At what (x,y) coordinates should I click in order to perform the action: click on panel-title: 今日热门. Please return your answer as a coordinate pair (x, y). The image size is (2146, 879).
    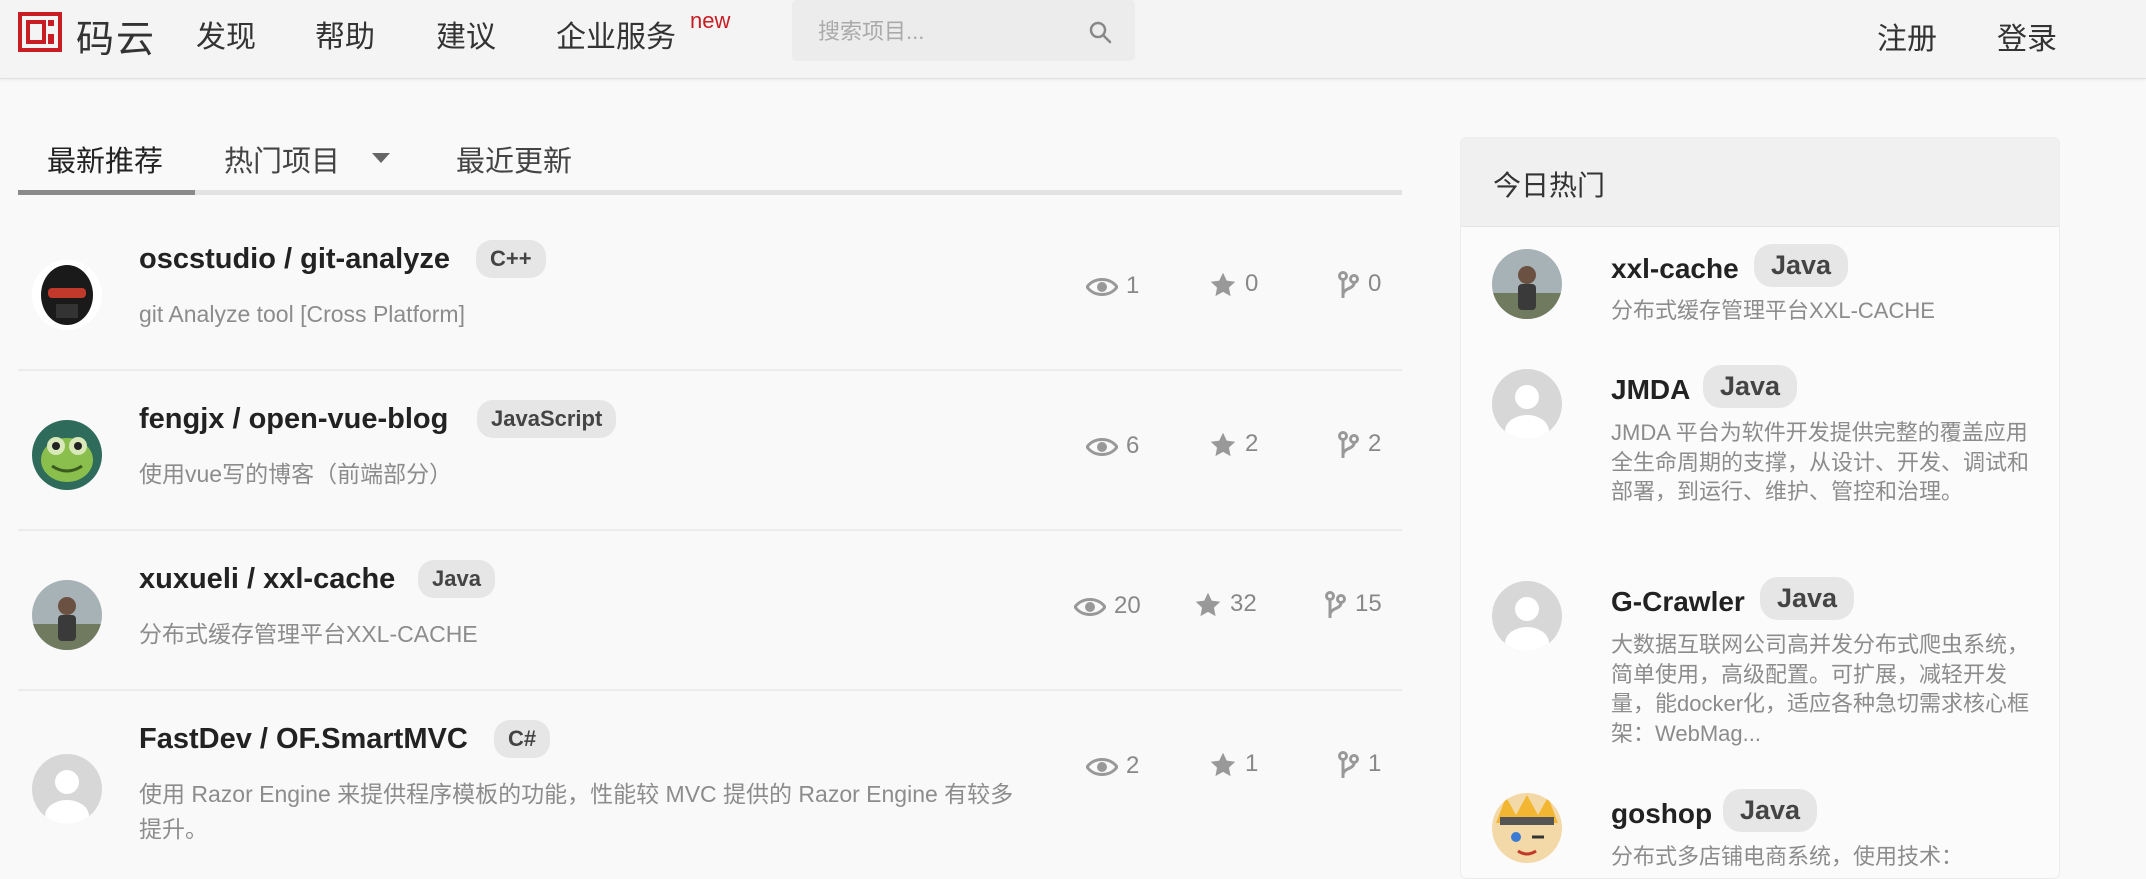
    Looking at the image, I should click on (1549, 185).